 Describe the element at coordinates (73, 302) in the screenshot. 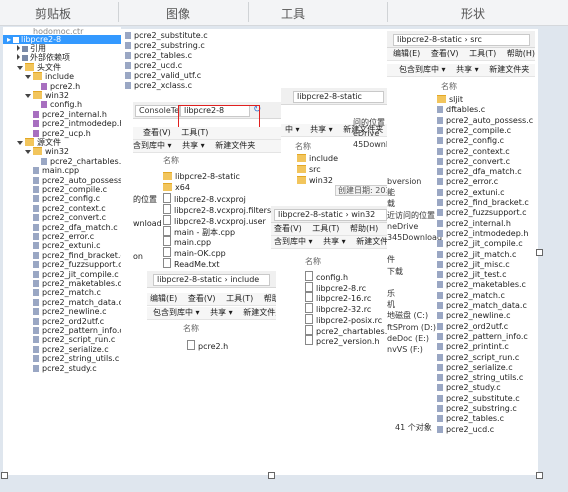

I see `tree-item: pcre2_match_data.c` at that location.